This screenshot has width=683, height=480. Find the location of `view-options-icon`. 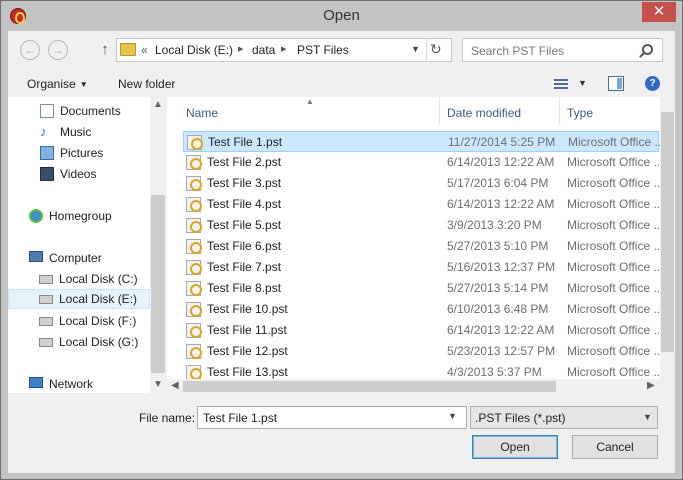

view-options-icon is located at coordinates (561, 84).